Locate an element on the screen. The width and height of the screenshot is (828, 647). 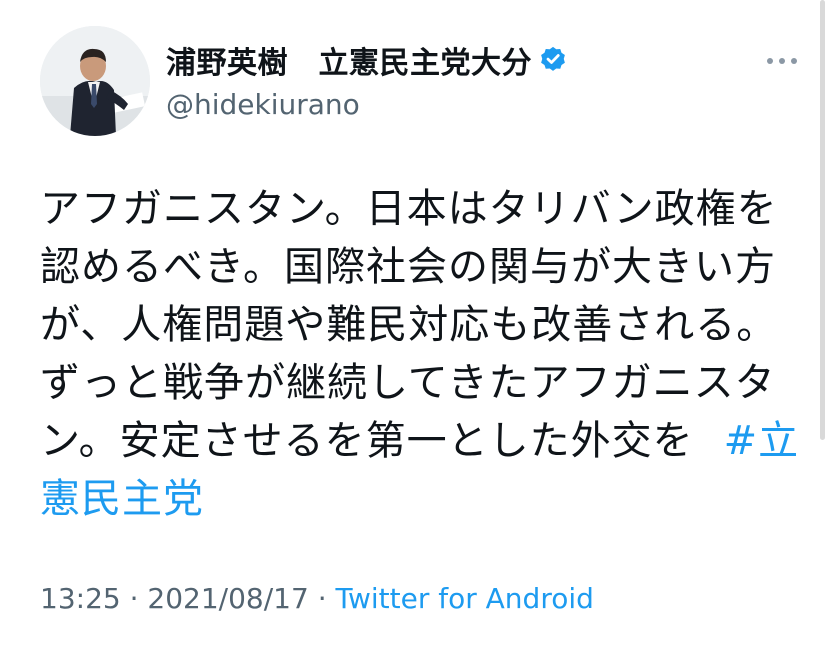
scrollbar is located at coordinates (822, 220).